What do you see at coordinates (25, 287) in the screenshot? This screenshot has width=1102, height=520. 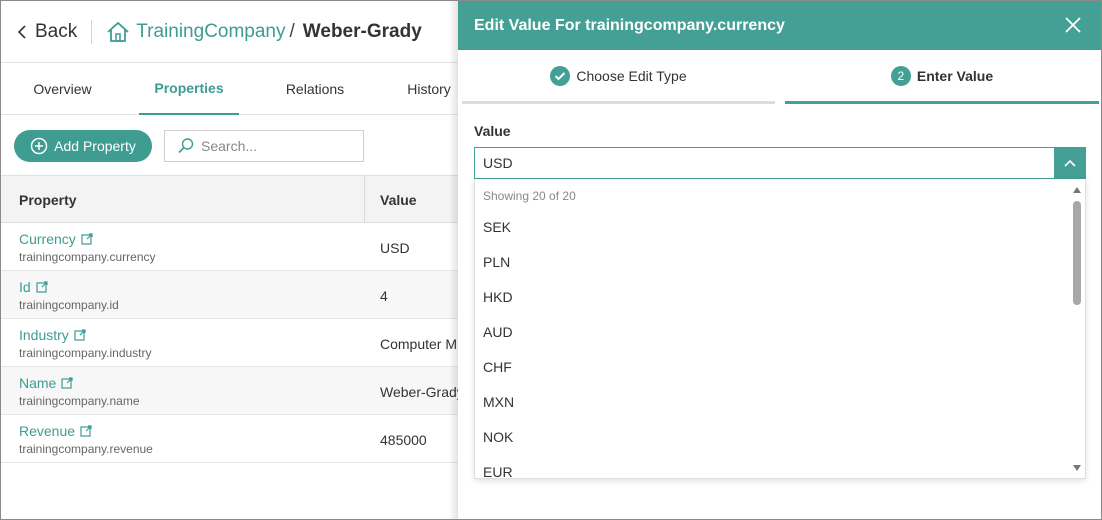 I see `property-name: Id` at bounding box center [25, 287].